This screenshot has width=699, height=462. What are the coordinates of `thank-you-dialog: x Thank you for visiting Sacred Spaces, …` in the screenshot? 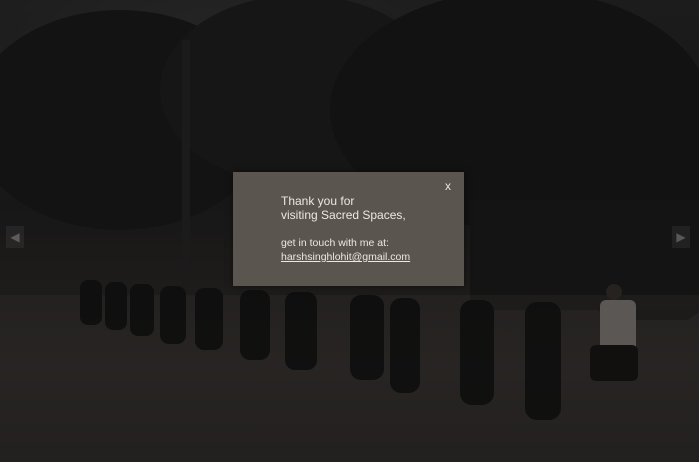 It's located at (348, 229).